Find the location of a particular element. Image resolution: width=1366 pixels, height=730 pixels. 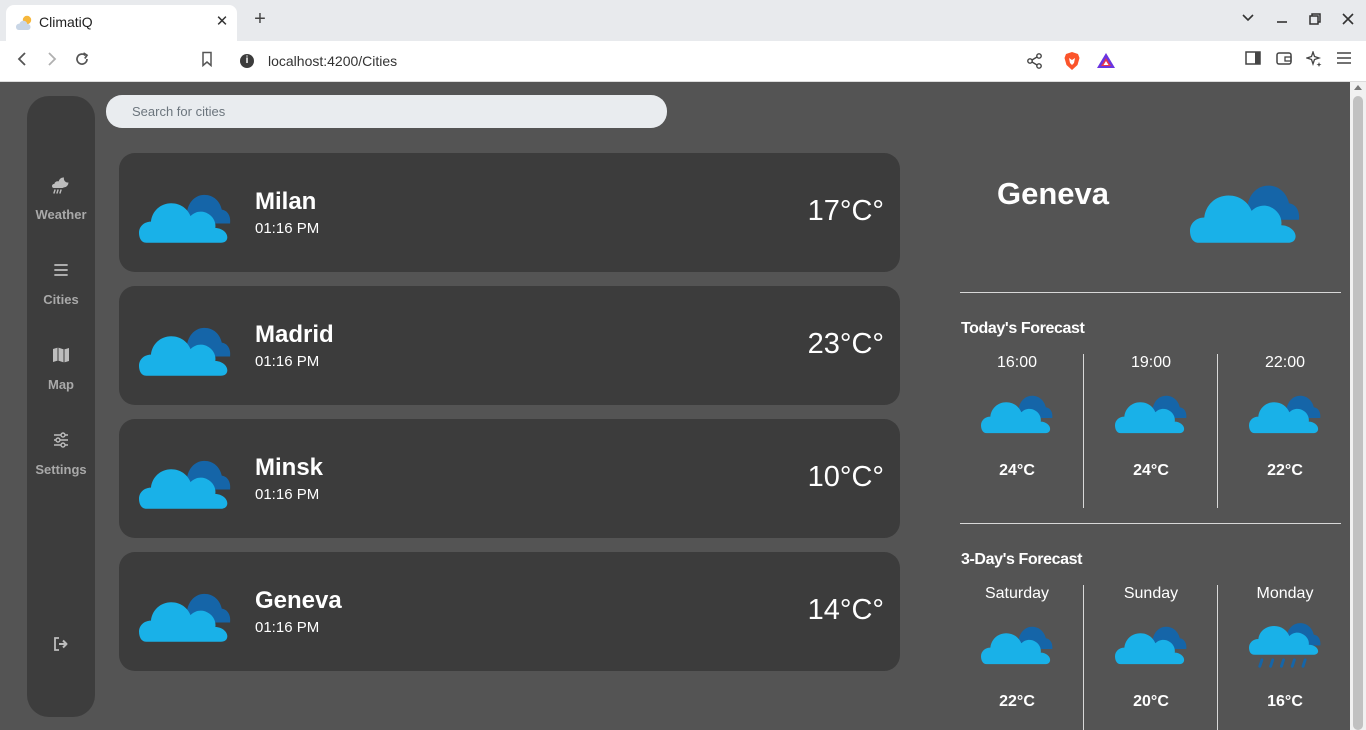

sidebar: Weather Cities Map Settings is located at coordinates (61, 406).